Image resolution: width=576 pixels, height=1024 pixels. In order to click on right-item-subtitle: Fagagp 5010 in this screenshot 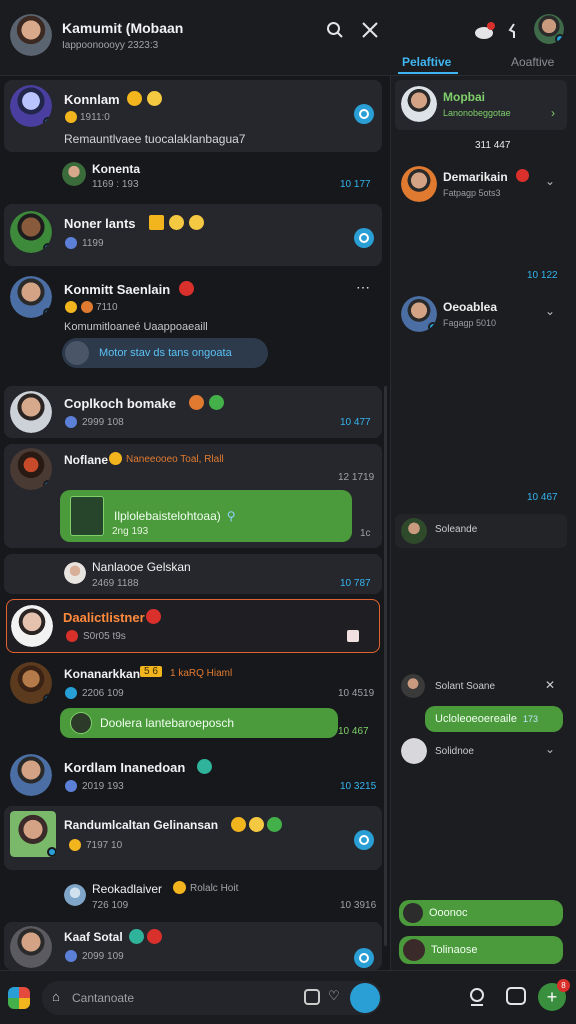, I will do `click(470, 323)`.